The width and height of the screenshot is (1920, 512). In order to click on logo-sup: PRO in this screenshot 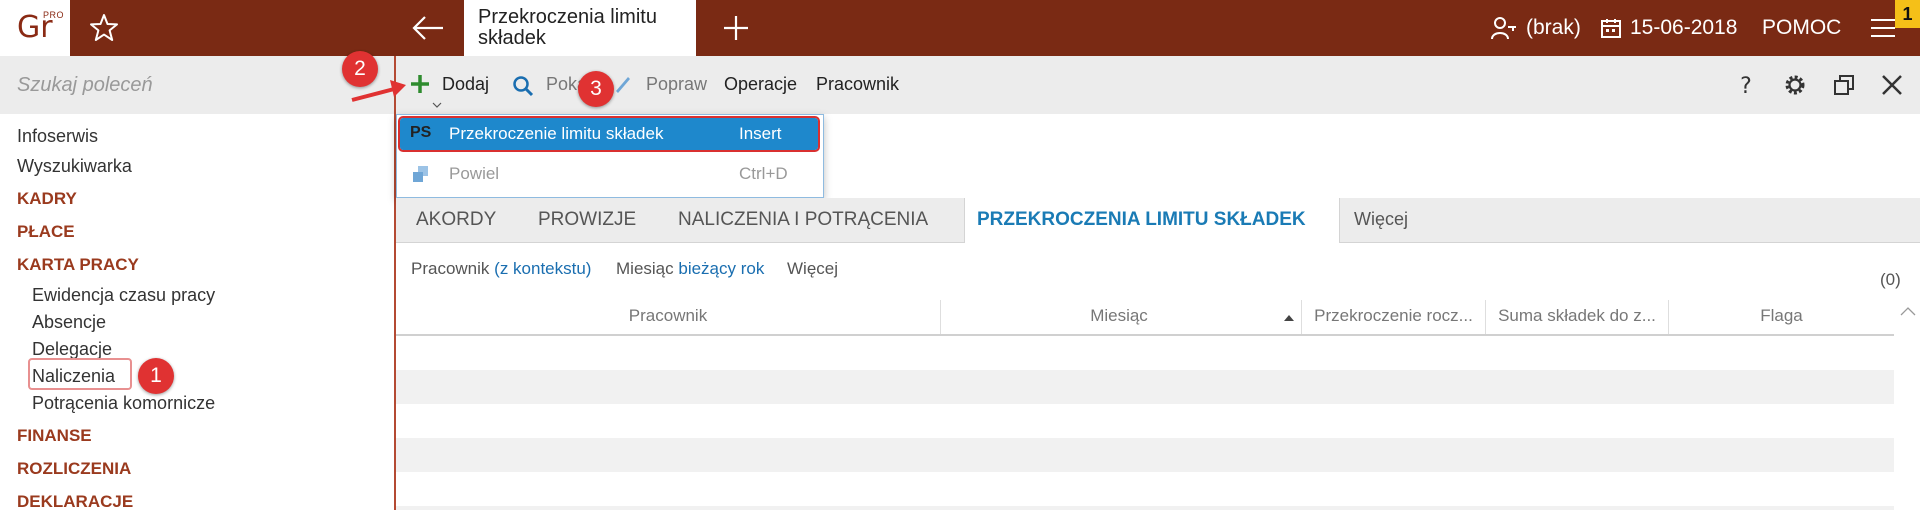, I will do `click(54, 15)`.